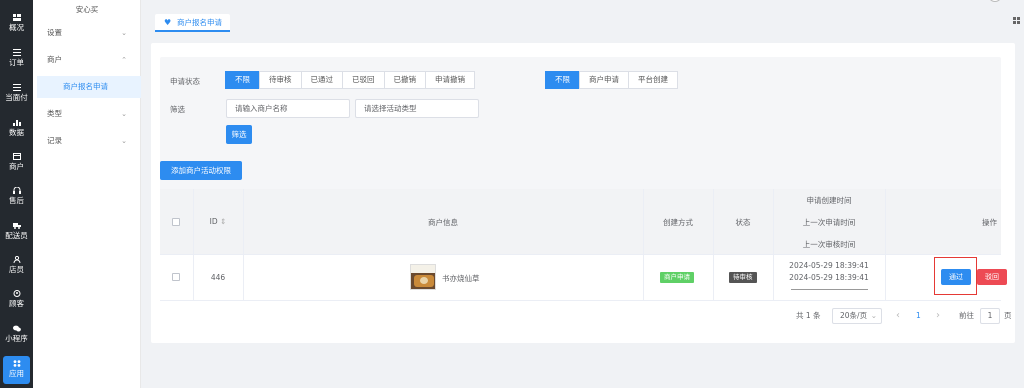 The height and width of the screenshot is (388, 1024). What do you see at coordinates (176, 222) in the screenshot?
I see `select-all-checkbox` at bounding box center [176, 222].